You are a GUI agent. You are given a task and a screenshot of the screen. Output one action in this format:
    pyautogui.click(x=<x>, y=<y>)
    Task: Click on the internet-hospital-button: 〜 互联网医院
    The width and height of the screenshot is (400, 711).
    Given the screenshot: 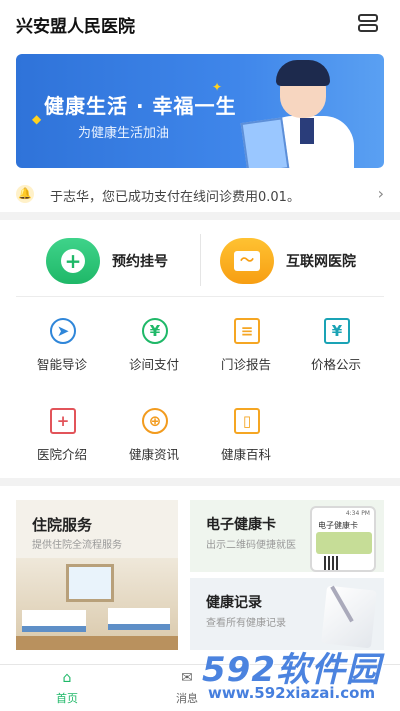 What is the action you would take?
    pyautogui.click(x=300, y=261)
    